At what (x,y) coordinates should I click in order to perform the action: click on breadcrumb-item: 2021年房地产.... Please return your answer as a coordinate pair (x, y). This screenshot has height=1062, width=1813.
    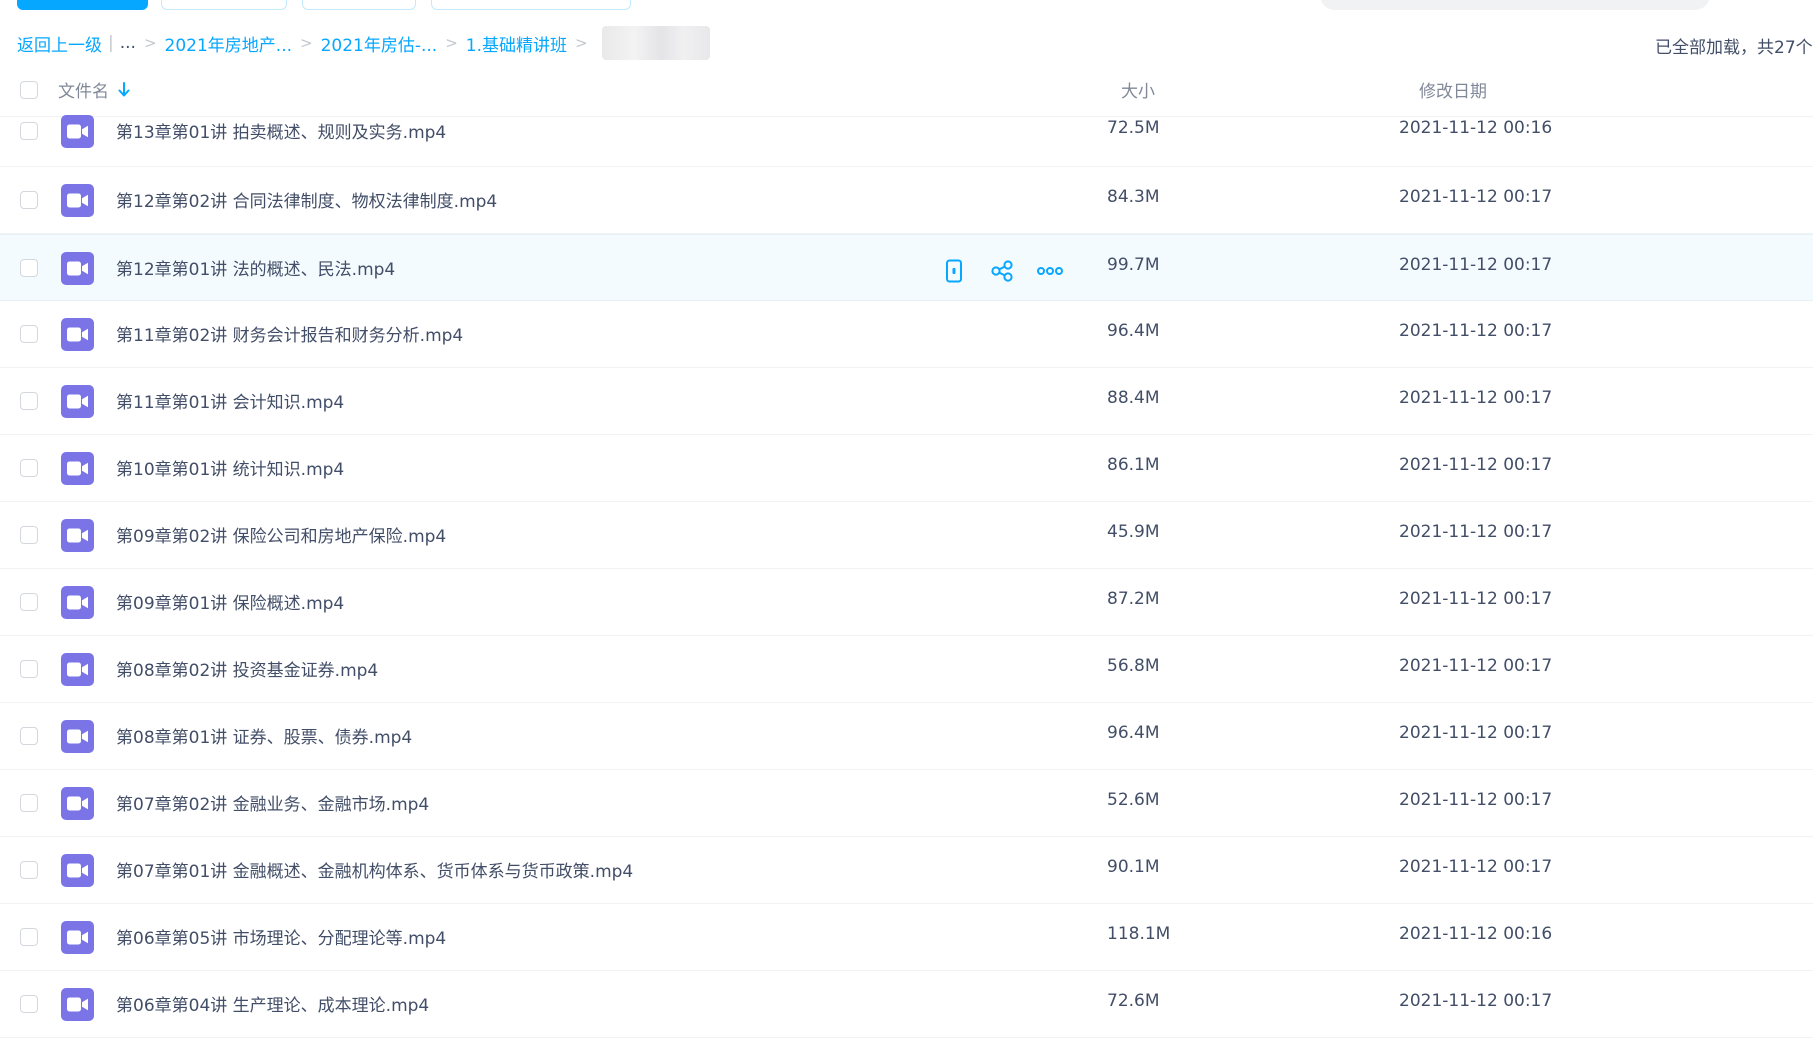
    Looking at the image, I should click on (228, 43).